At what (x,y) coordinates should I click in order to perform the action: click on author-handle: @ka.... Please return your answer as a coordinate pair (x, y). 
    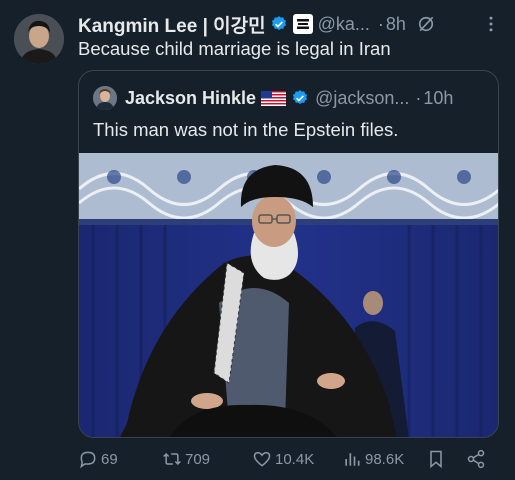
    Looking at the image, I should click on (344, 24).